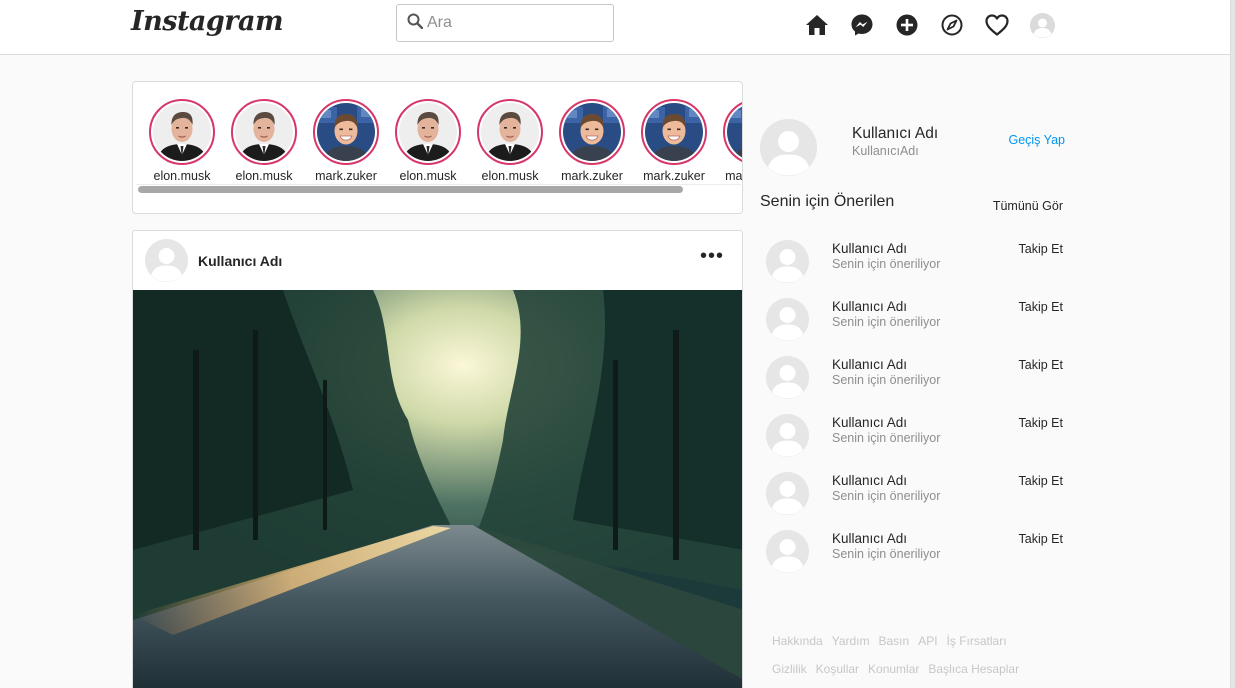 The image size is (1235, 688). Describe the element at coordinates (952, 25) in the screenshot. I see `explore-icon` at that location.